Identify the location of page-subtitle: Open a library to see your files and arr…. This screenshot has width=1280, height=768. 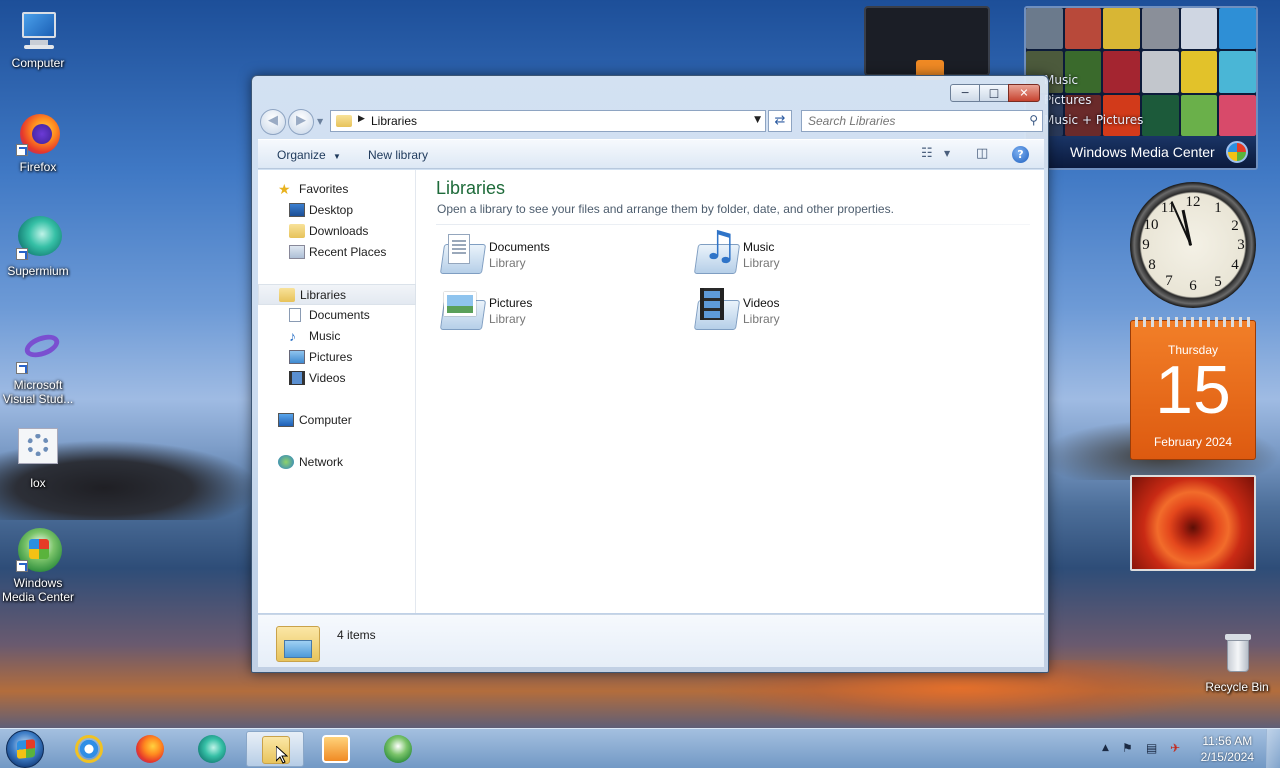
(665, 209).